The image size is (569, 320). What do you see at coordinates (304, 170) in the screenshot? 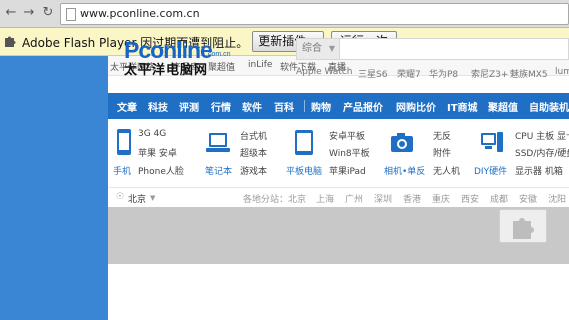
I see `group-caption-tablet: 平板电脑` at bounding box center [304, 170].